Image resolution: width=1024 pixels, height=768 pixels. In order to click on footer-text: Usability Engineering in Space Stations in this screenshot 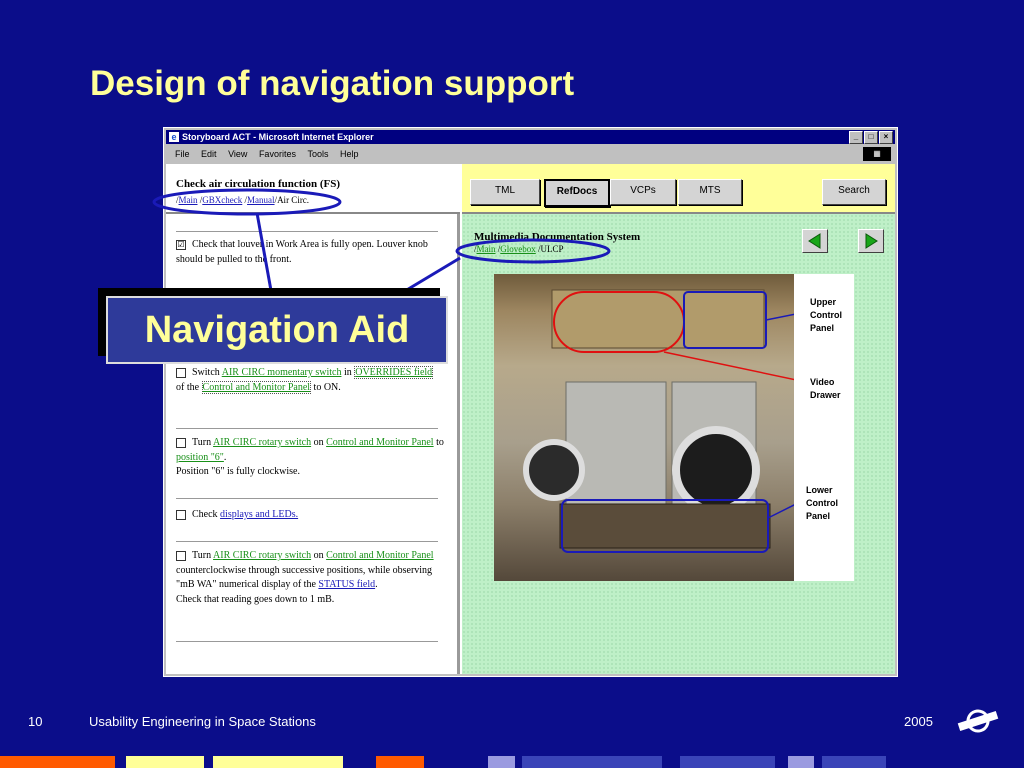, I will do `click(202, 721)`.